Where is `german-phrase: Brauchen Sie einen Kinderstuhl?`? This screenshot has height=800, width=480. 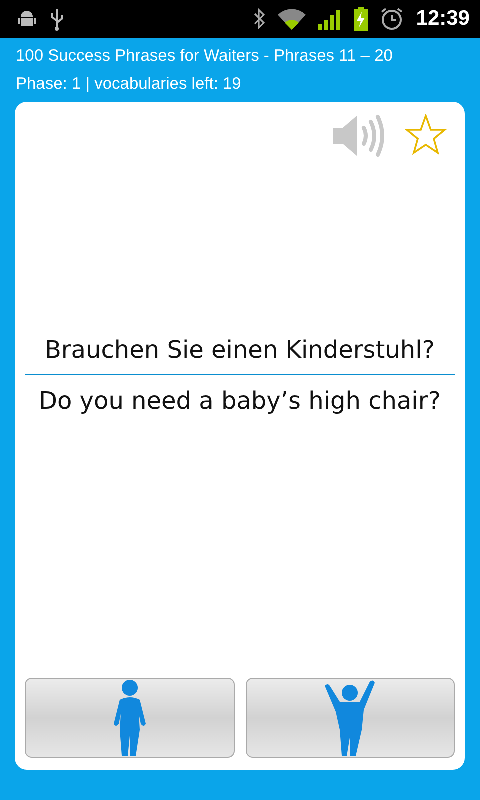
german-phrase: Brauchen Sie einen Kinderstuhl? is located at coordinates (240, 355).